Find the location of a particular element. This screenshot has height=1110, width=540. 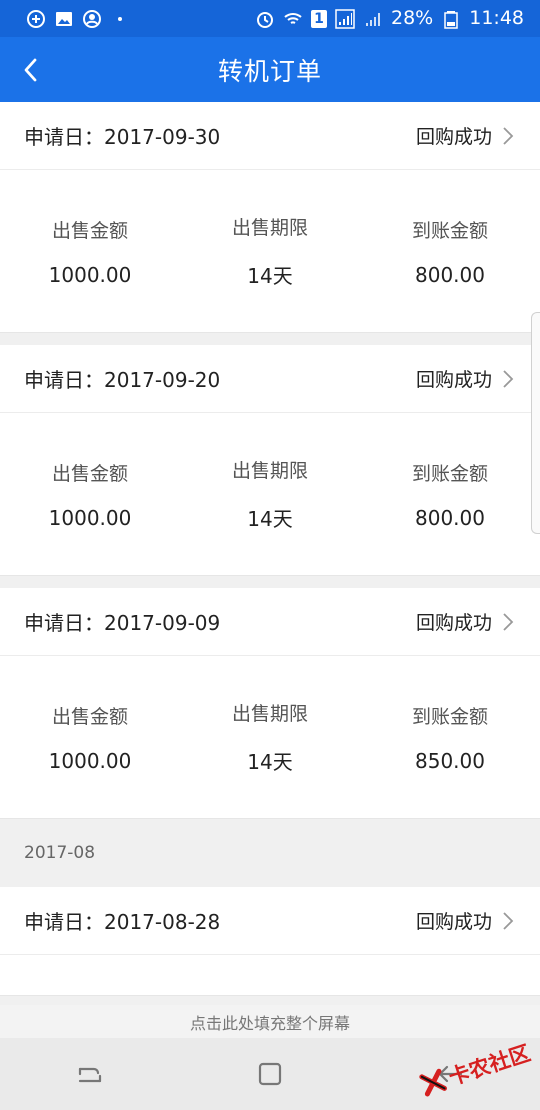

app-header: 转机订单 is located at coordinates (270, 69).